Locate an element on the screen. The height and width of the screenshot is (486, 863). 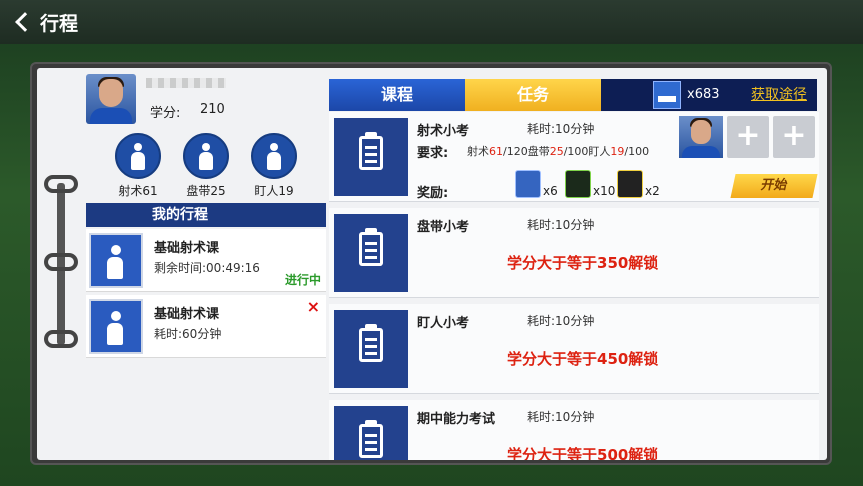
back-arrow-icon is located at coordinates (22, 22).